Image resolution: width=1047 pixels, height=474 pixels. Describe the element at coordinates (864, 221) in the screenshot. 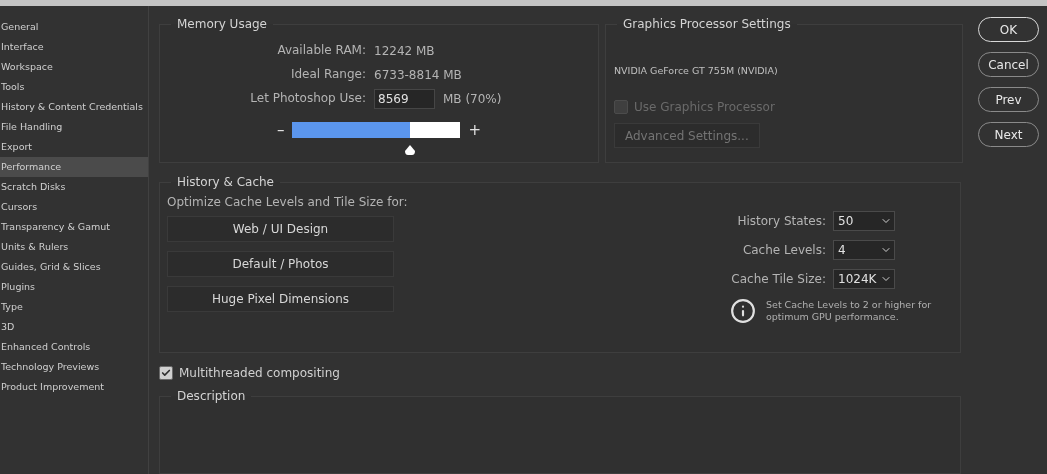

I see `dropdown: 50` at that location.